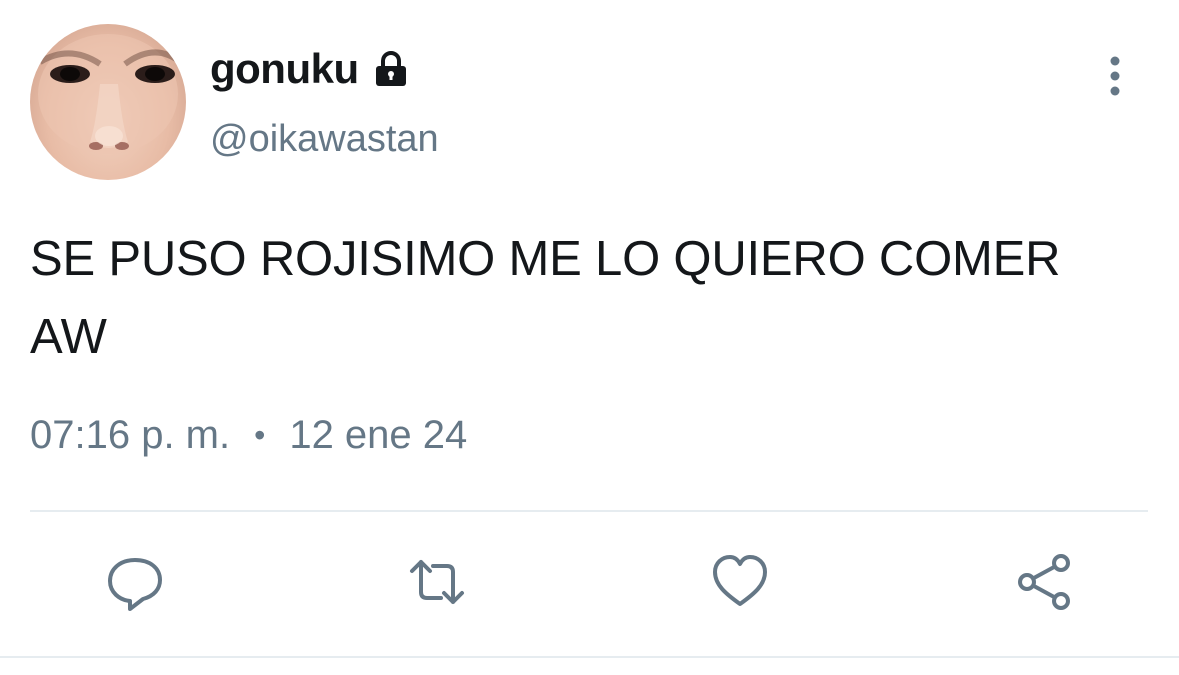  I want to click on display-name: gonuku, so click(310, 69).